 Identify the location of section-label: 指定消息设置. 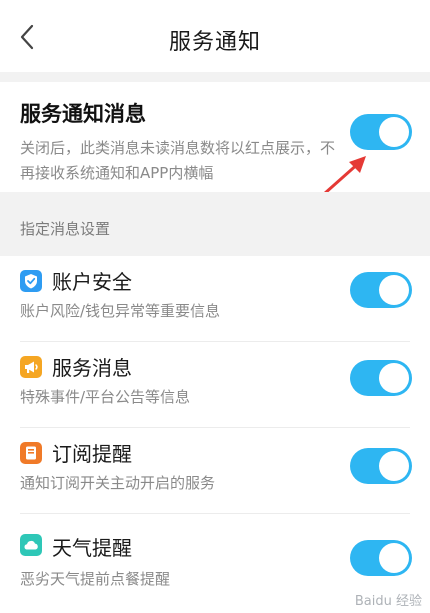
(65, 229).